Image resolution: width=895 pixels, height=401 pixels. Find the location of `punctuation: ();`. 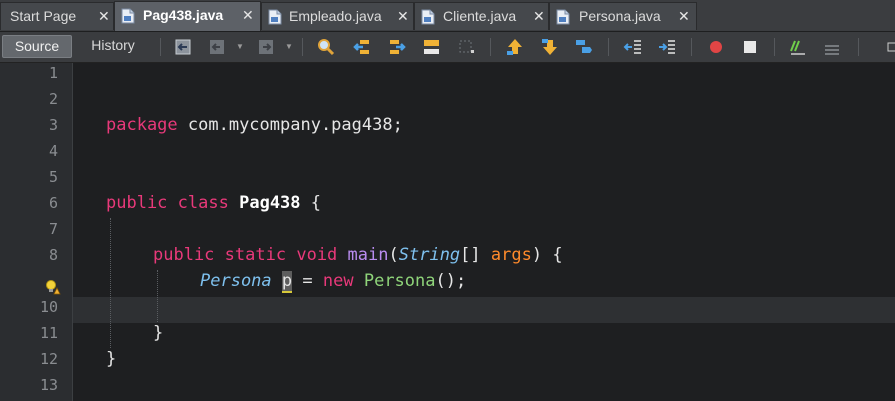

punctuation: (); is located at coordinates (451, 281).